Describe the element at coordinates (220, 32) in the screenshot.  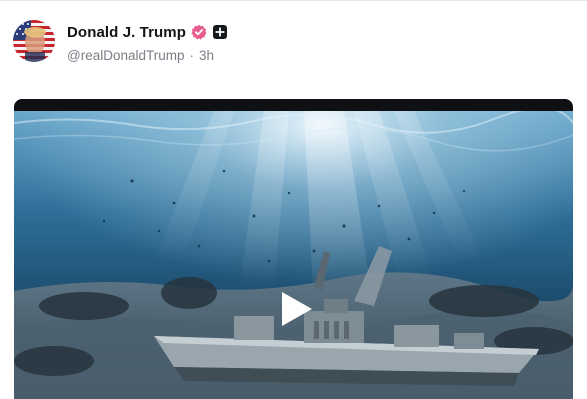
I see `plus-badge-icon` at that location.